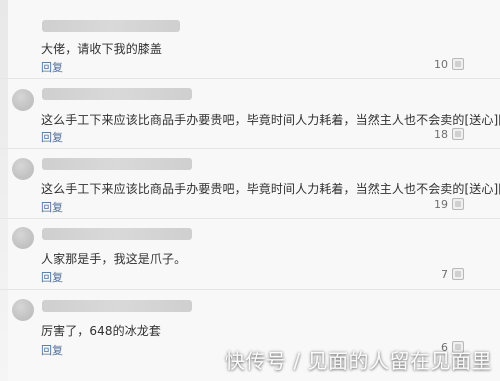 Image resolution: width=500 pixels, height=381 pixels. What do you see at coordinates (358, 361) in the screenshot?
I see `watermark-text: 快传号 / 见面的人留在见面里` at bounding box center [358, 361].